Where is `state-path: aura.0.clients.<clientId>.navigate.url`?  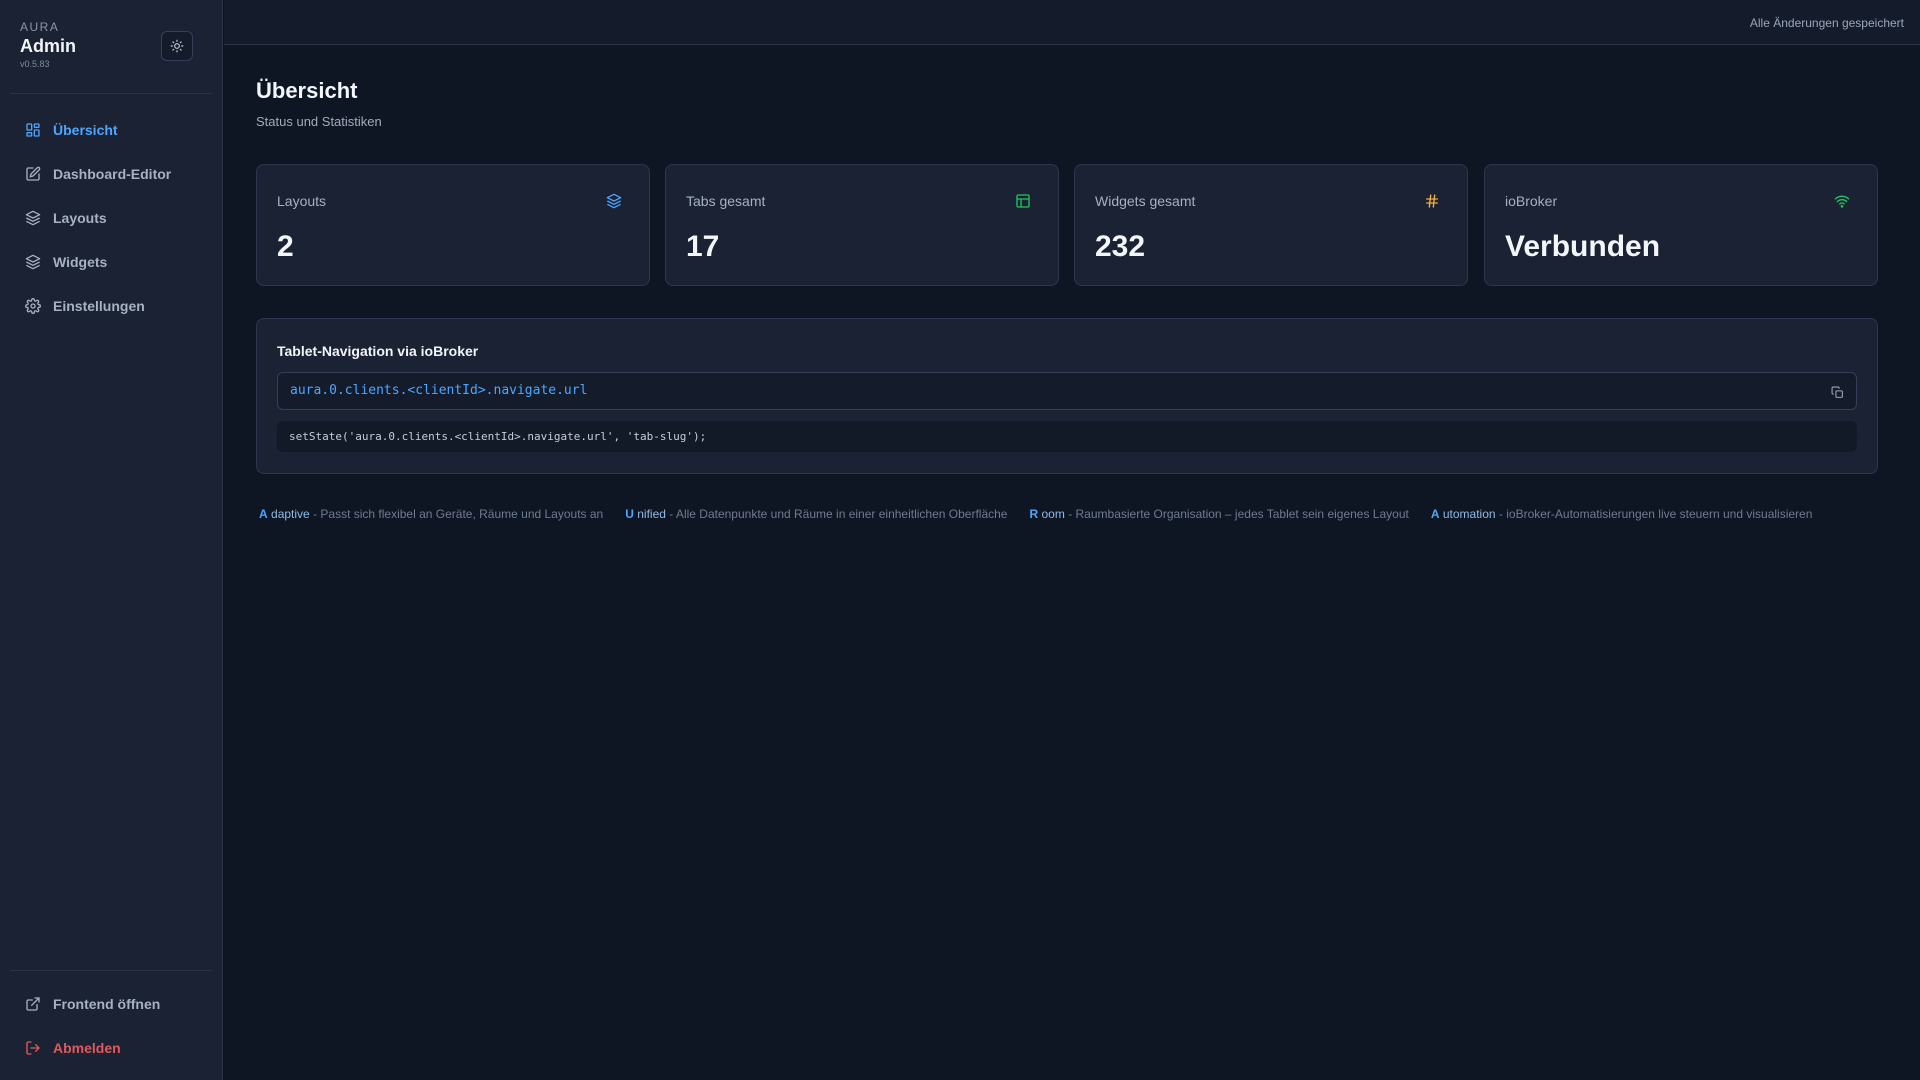 state-path: aura.0.clients.<clientId>.navigate.url is located at coordinates (438, 390).